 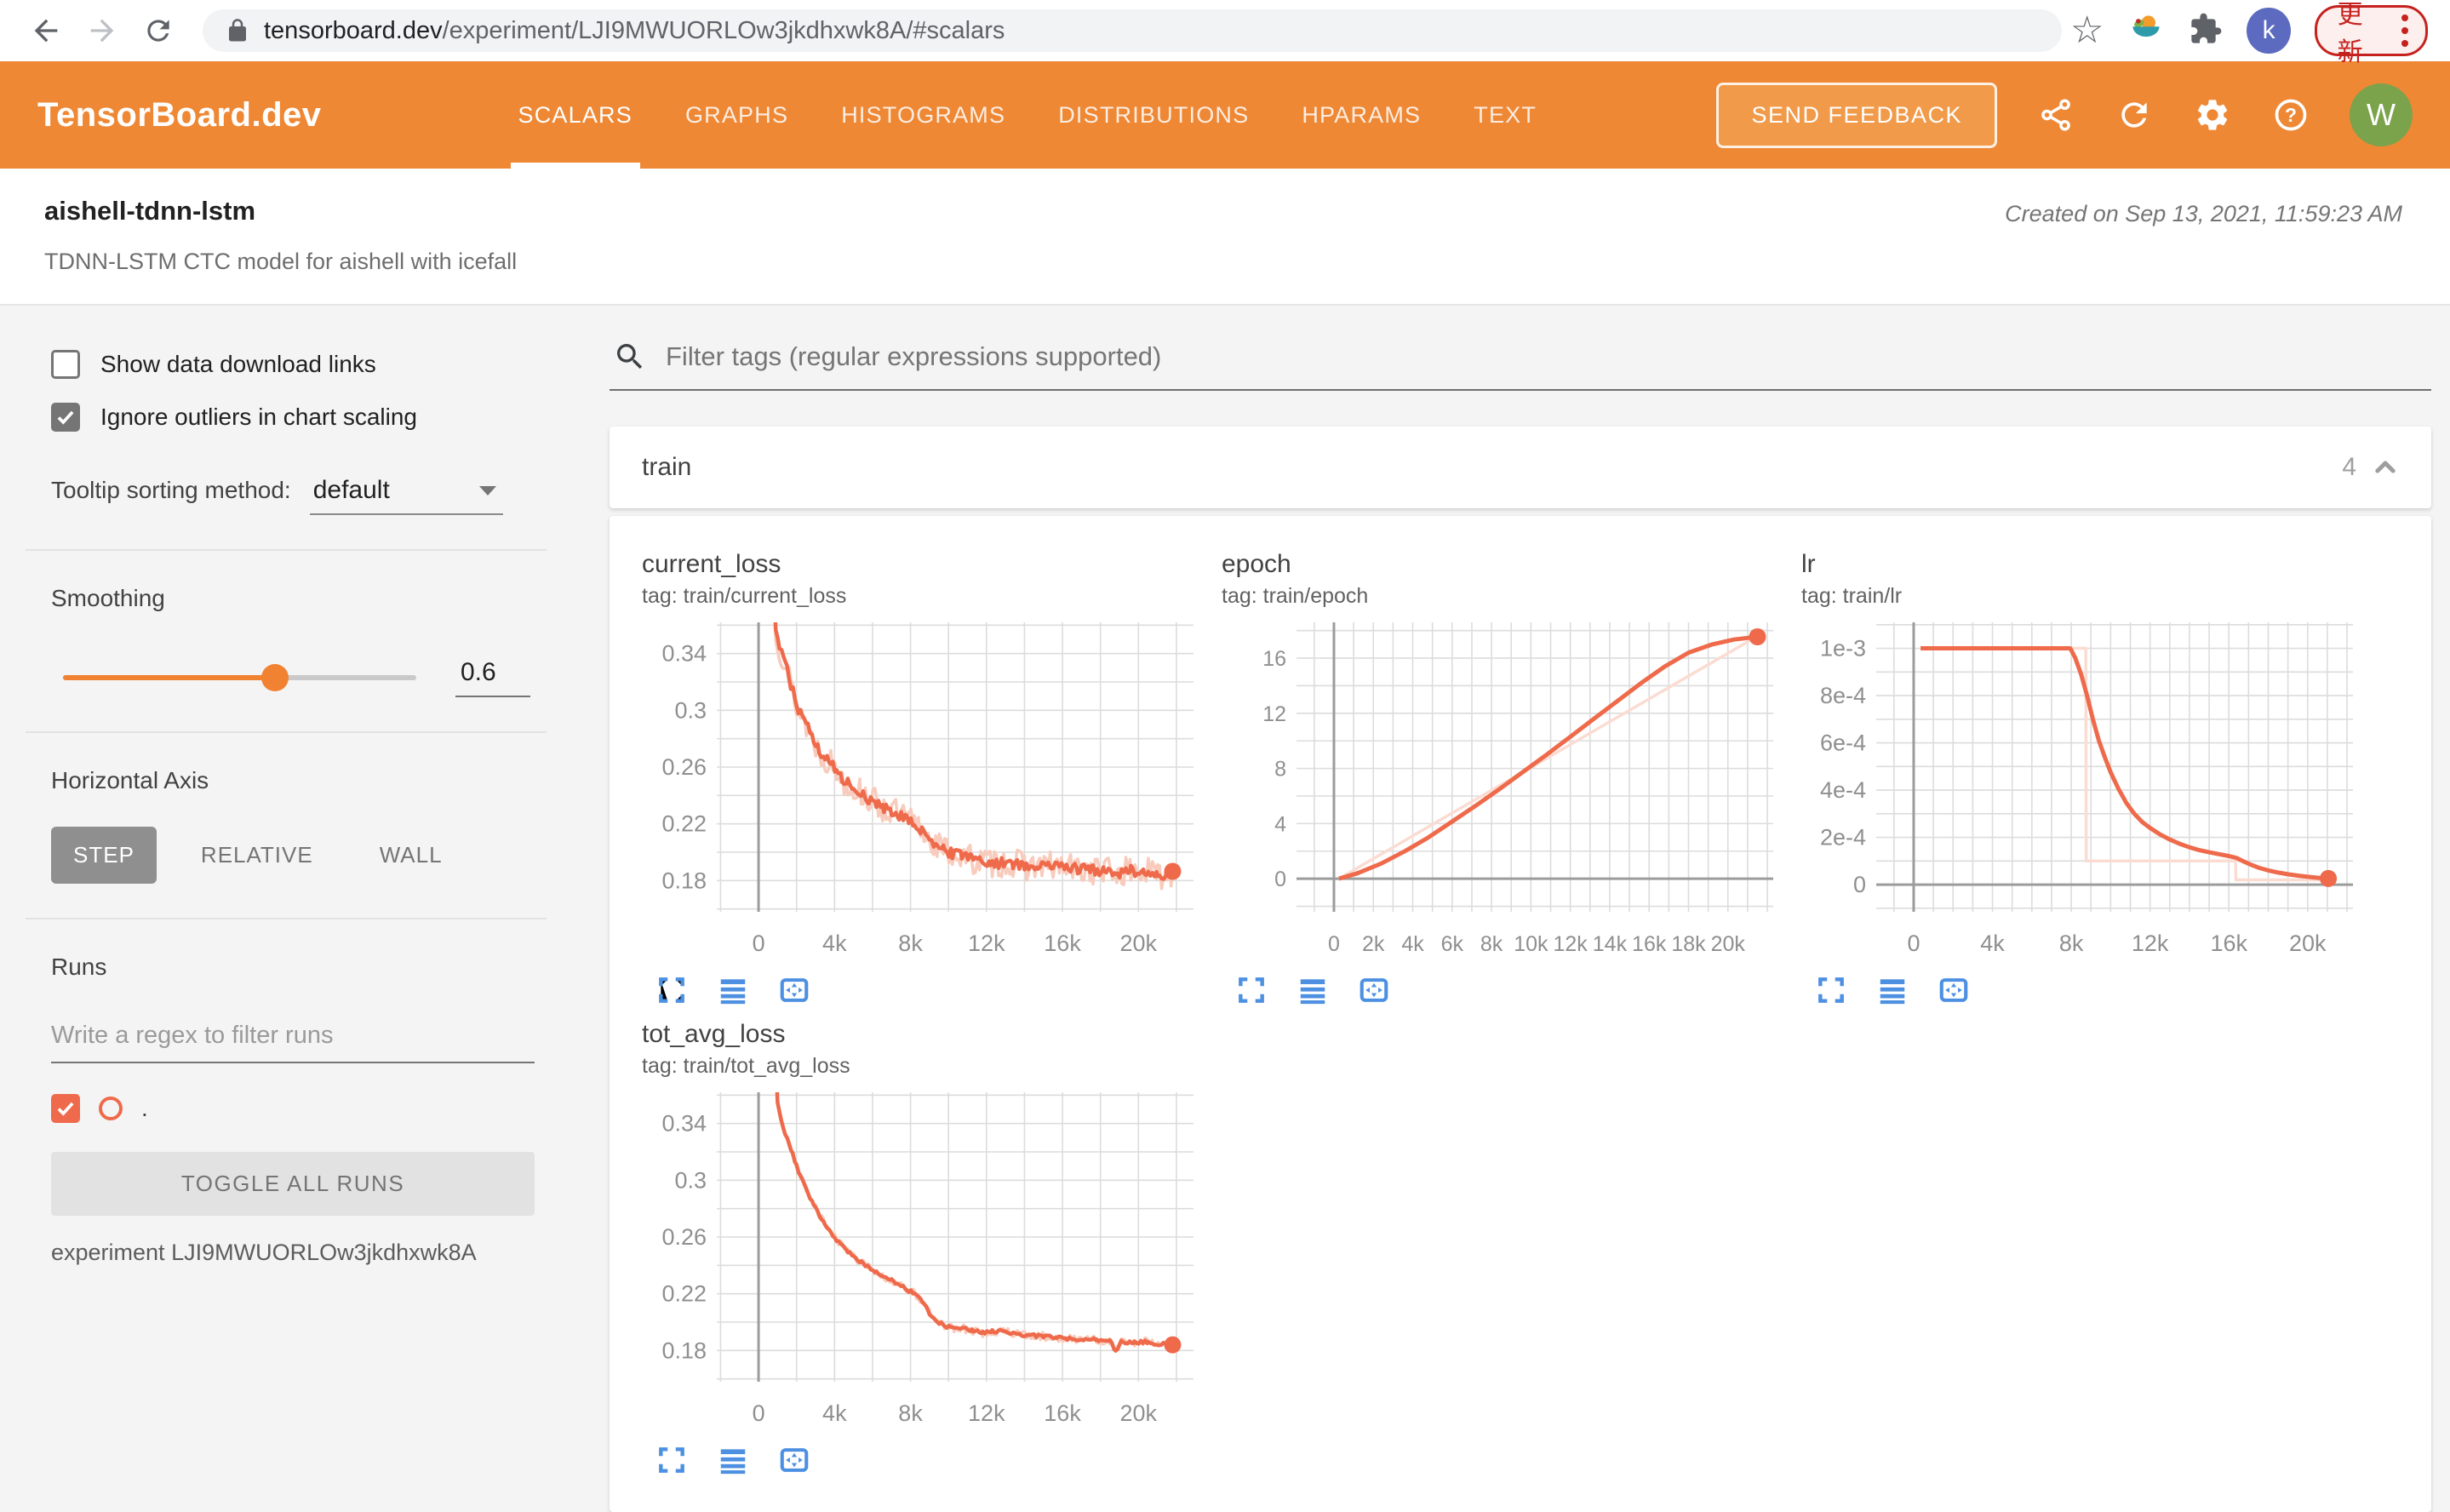 I want to click on share-icon, so click(x=2055, y=115).